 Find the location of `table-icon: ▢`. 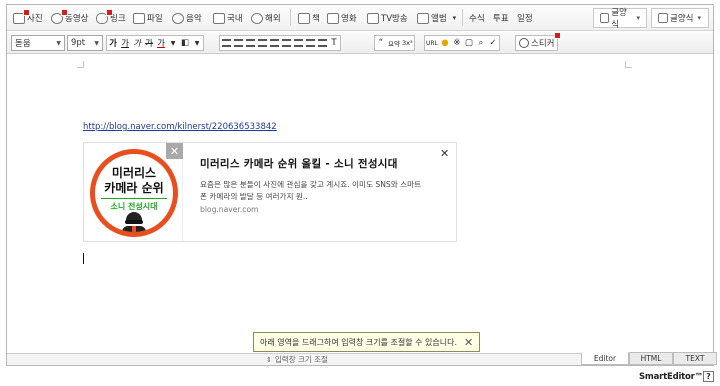

table-icon: ▢ is located at coordinates (469, 43).